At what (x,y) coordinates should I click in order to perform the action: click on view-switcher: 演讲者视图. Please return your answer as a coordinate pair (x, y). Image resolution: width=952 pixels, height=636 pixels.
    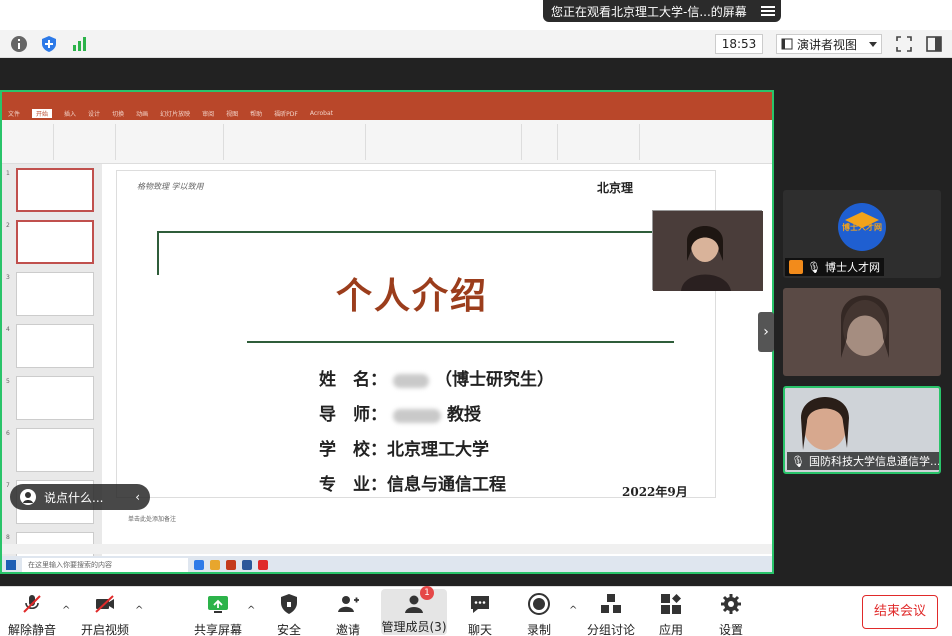
    Looking at the image, I should click on (829, 44).